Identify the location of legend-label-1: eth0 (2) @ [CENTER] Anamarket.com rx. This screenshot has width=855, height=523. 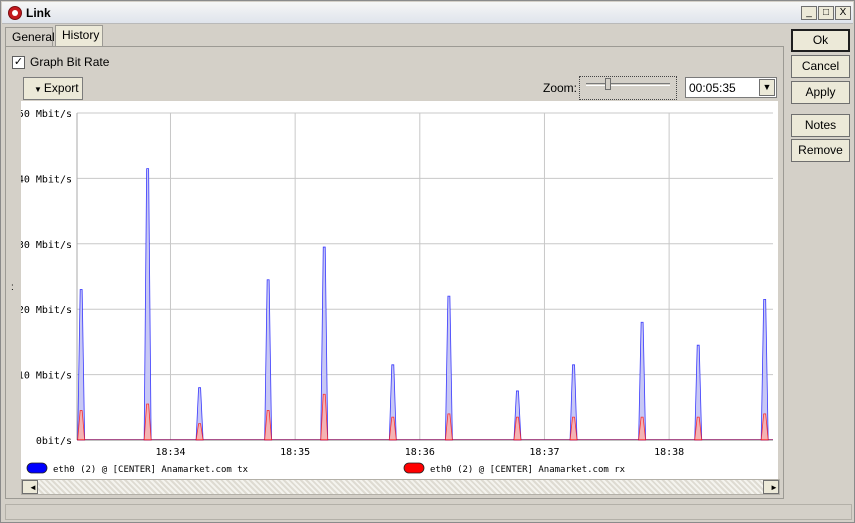
(528, 470).